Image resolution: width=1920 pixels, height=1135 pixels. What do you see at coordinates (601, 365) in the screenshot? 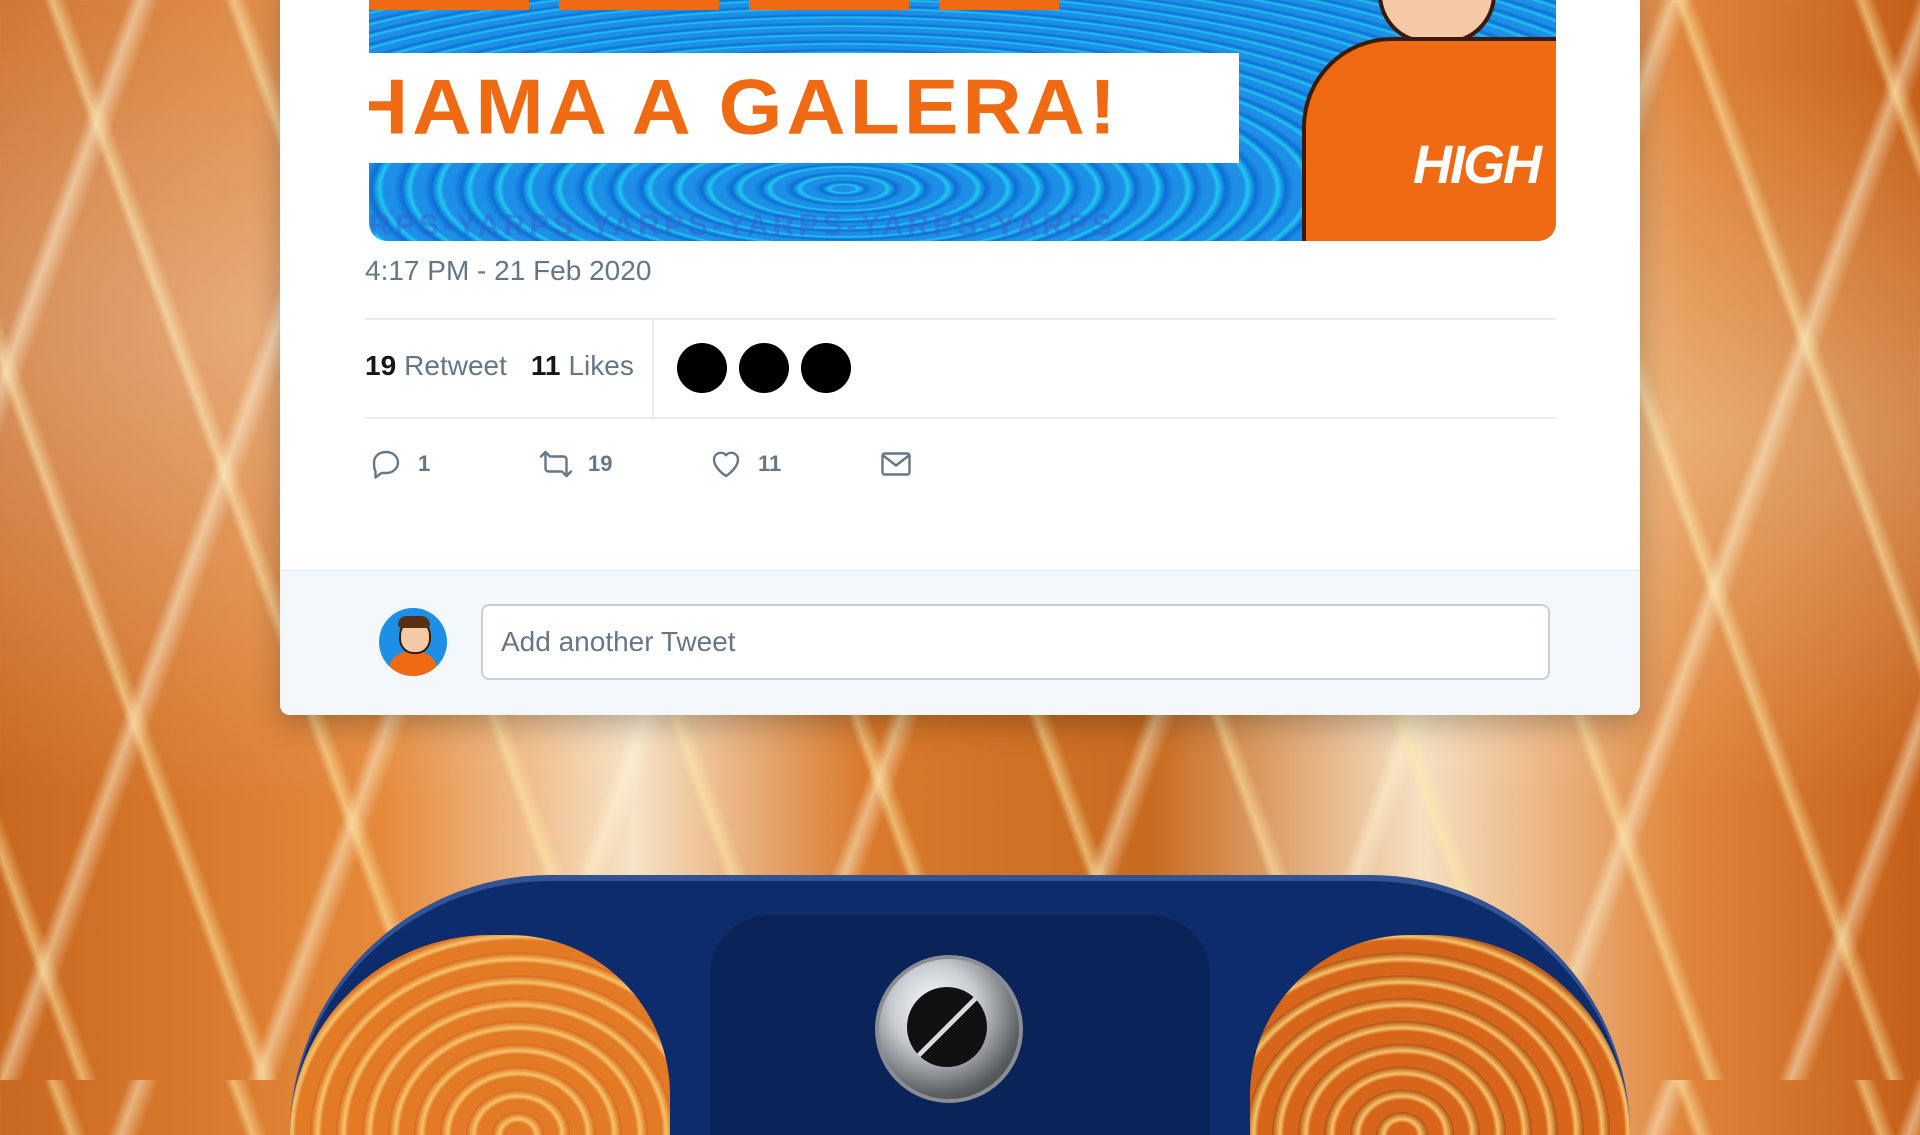
I see `likes-stat-label: Likes` at bounding box center [601, 365].